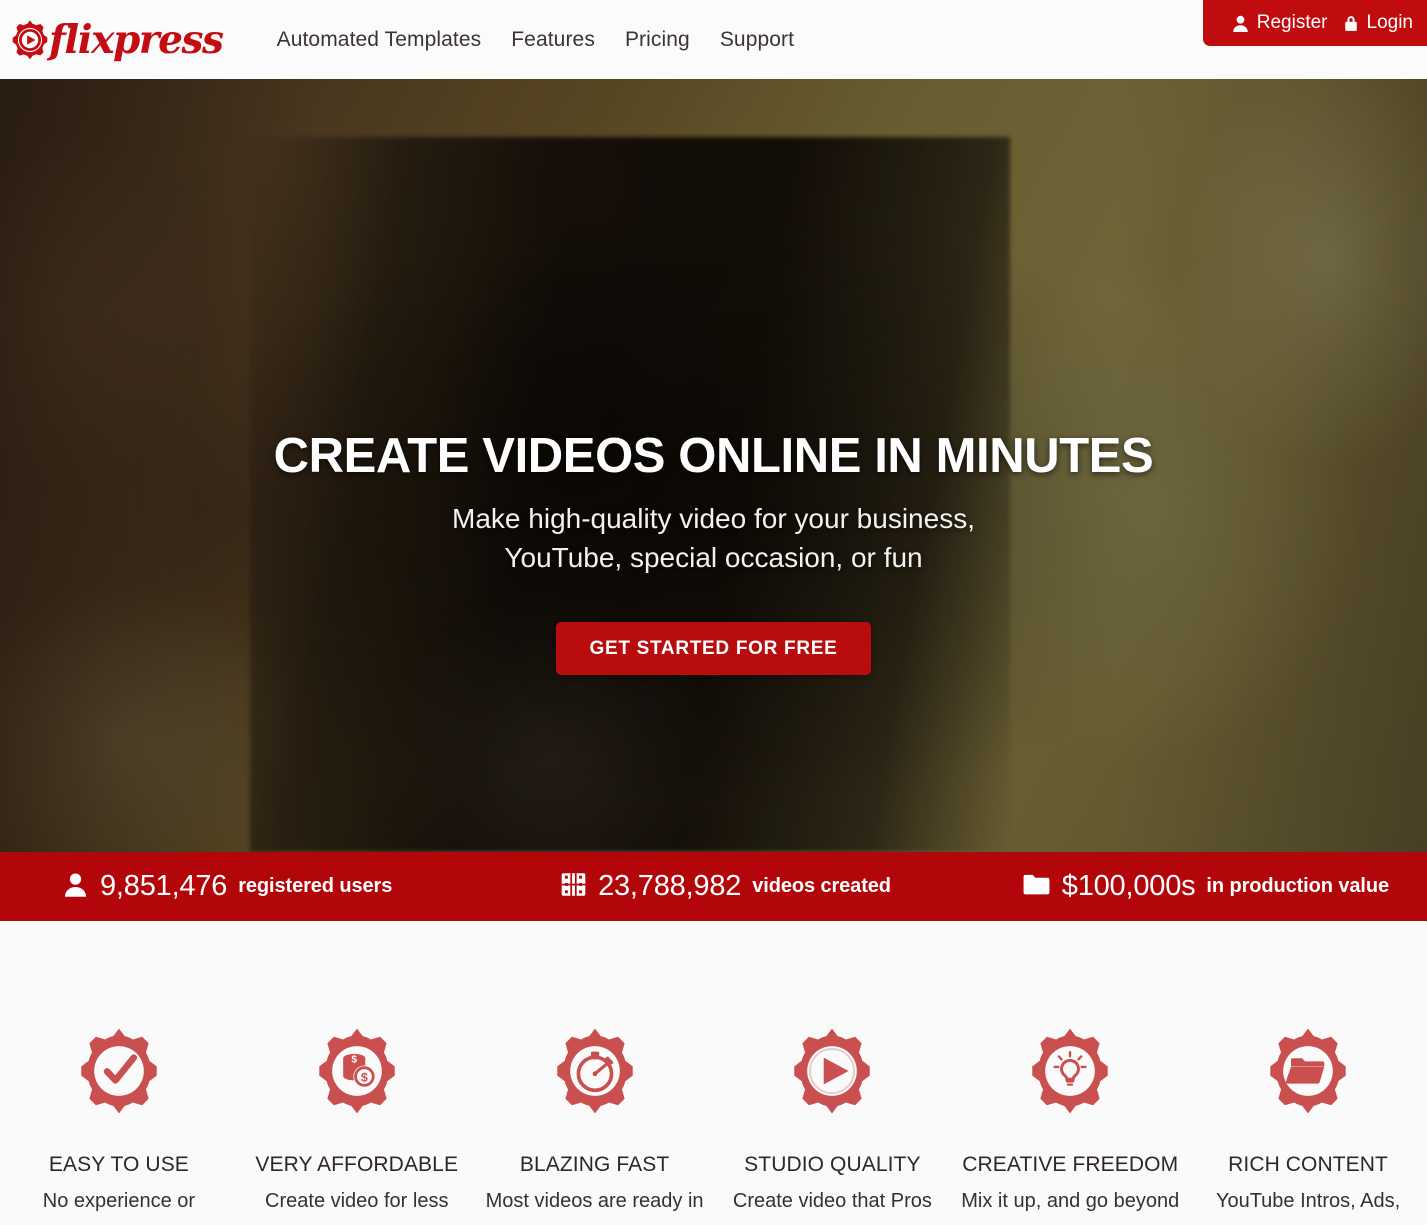 This screenshot has height=1225, width=1427. Describe the element at coordinates (821, 886) in the screenshot. I see `stat-label: videos created` at that location.